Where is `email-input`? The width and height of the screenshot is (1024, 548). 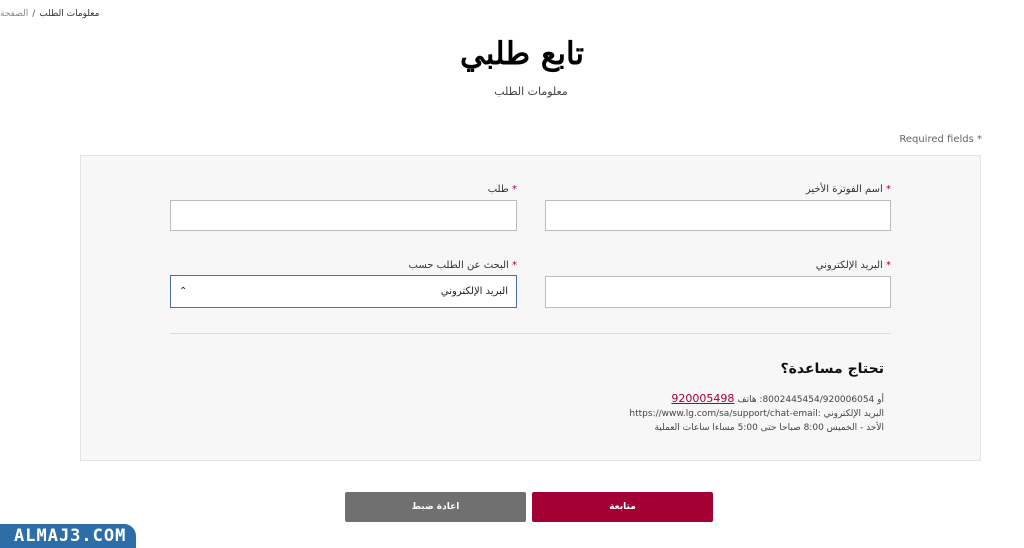 email-input is located at coordinates (718, 292).